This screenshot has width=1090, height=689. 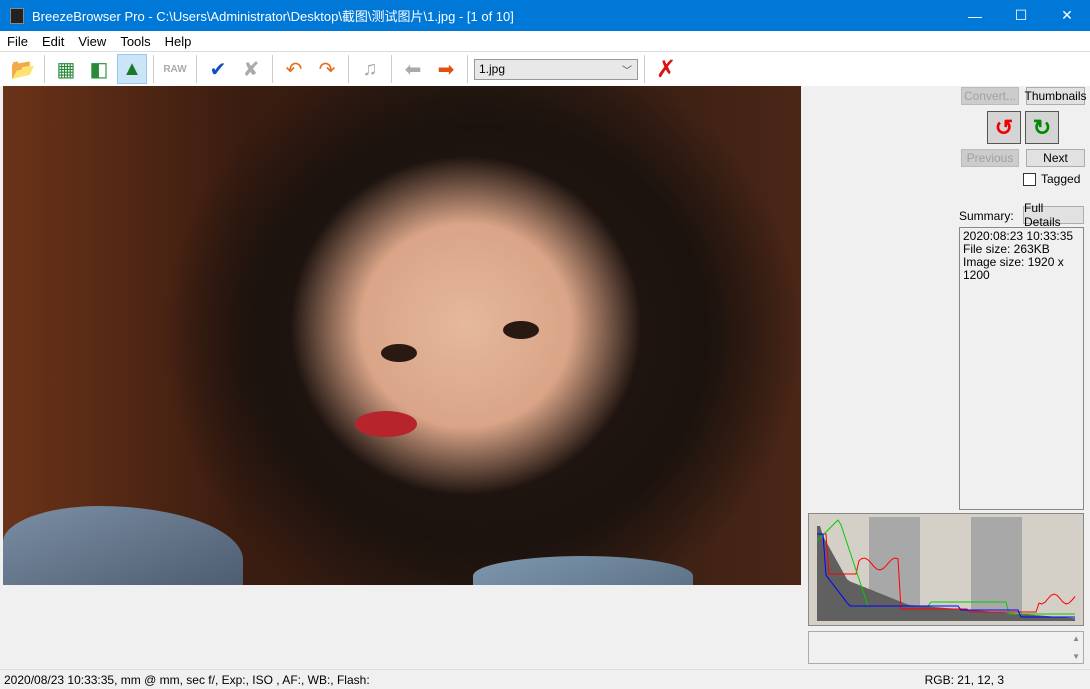 I want to click on menu-file: File, so click(x=17, y=41).